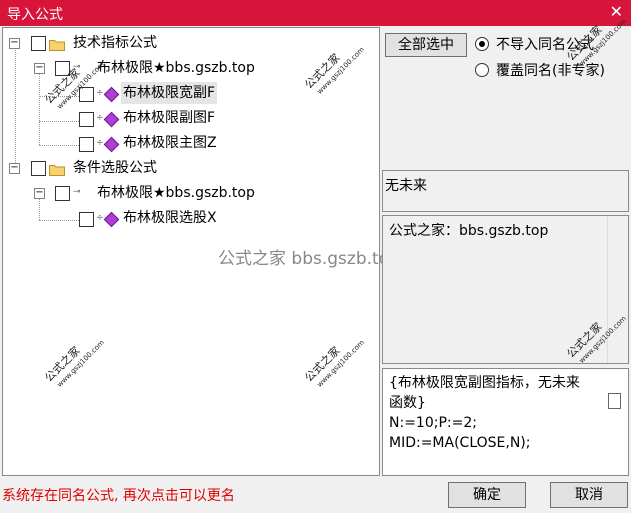 The image size is (631, 513). What do you see at coordinates (170, 143) in the screenshot?
I see `tree-node-label: 布林极限主图Z` at bounding box center [170, 143].